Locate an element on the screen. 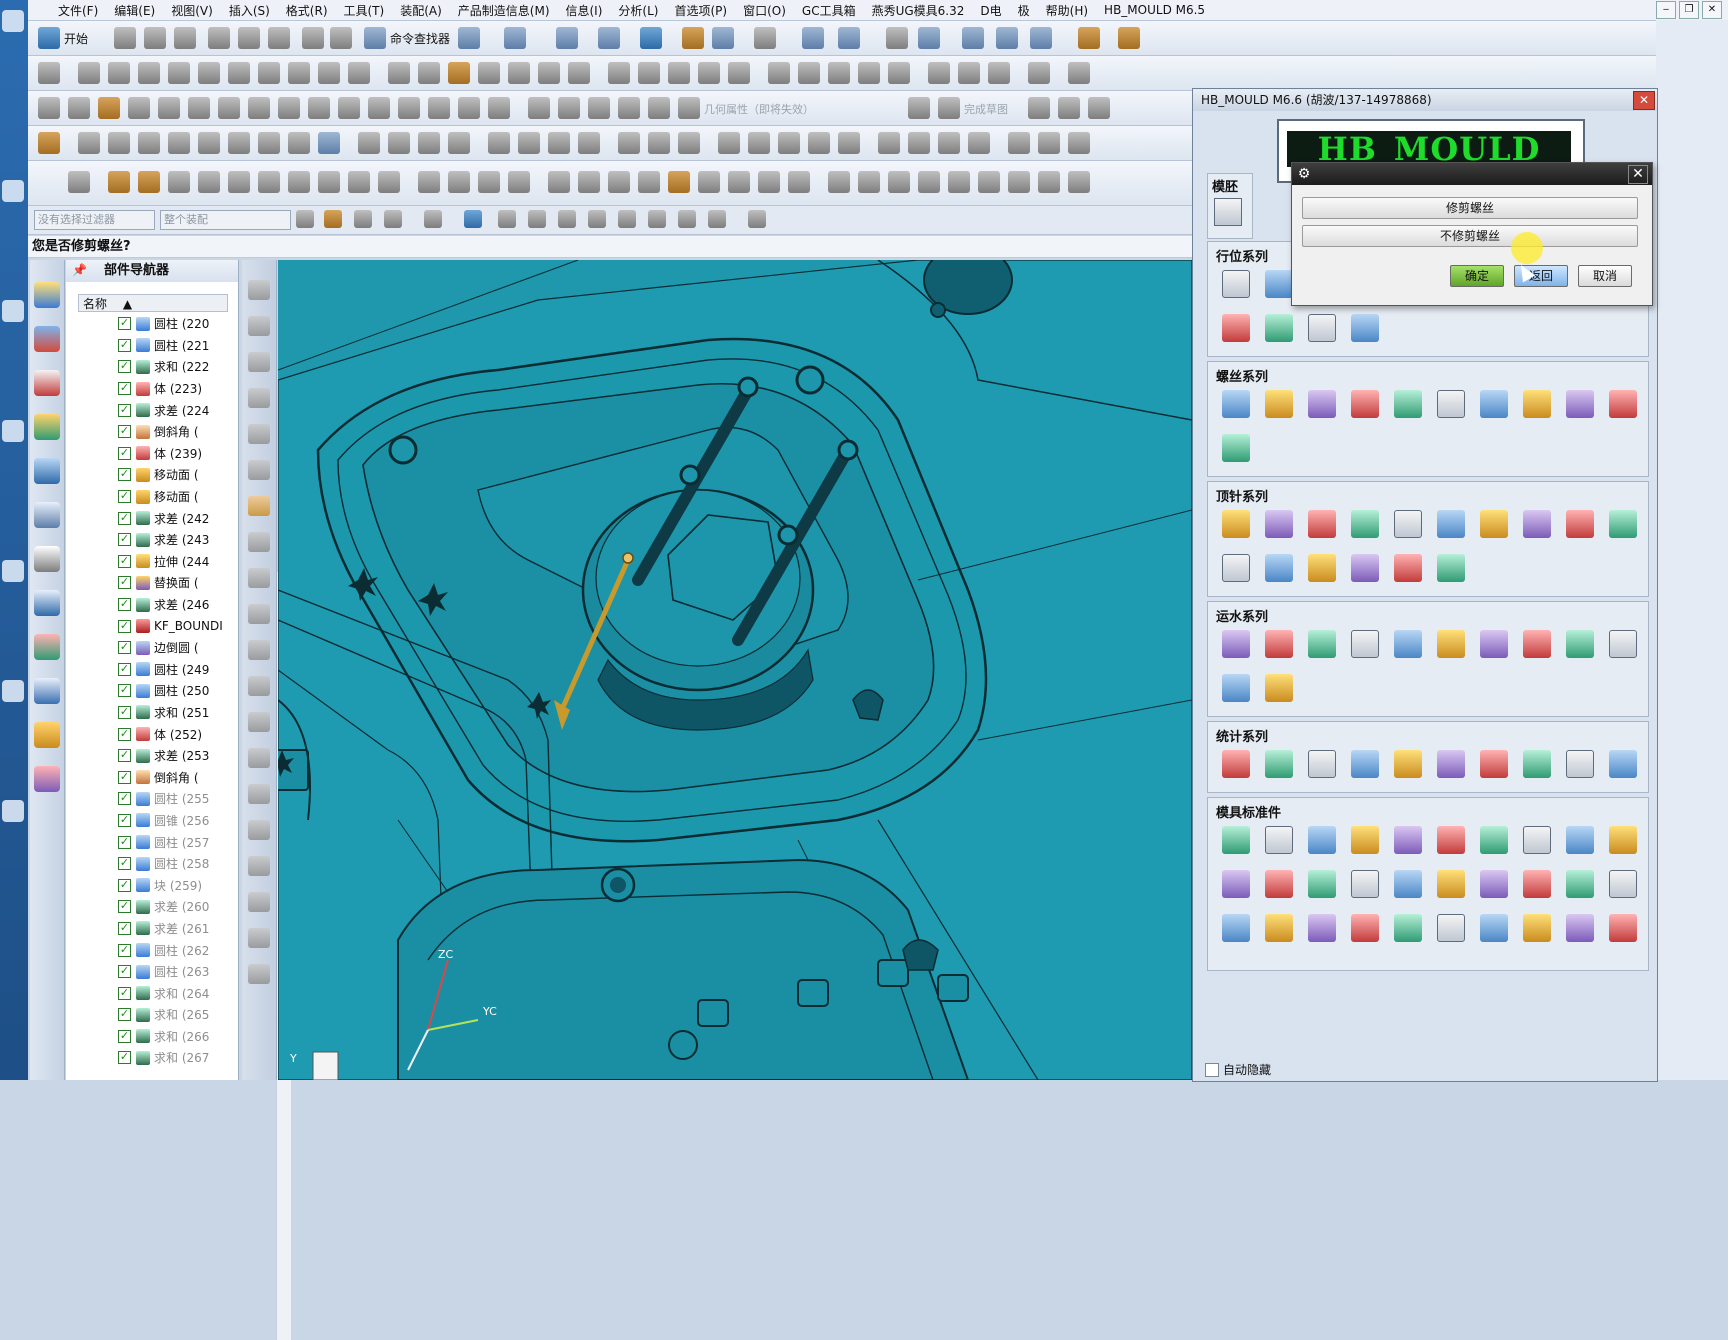 The image size is (1728, 1340). tree-row: ✓ 圆柱 (262 is located at coordinates (152, 950).